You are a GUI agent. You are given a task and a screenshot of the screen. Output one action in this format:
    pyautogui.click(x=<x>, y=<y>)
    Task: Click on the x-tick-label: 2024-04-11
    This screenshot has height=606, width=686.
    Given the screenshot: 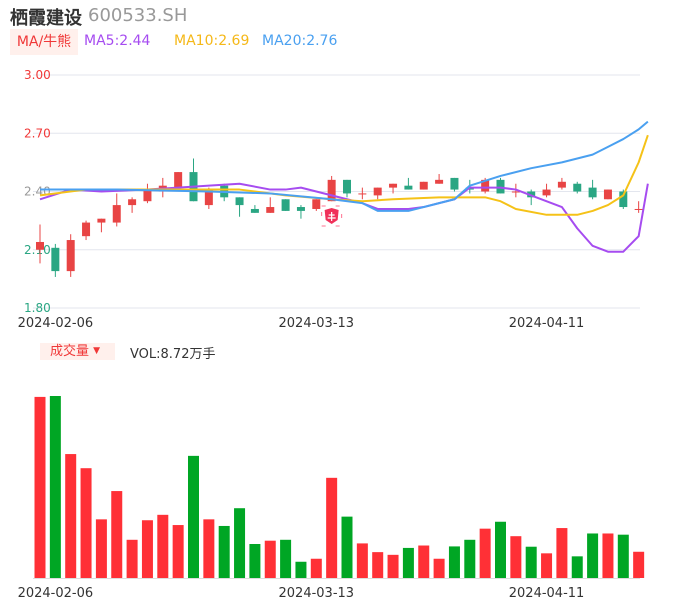 What is the action you would take?
    pyautogui.click(x=547, y=323)
    